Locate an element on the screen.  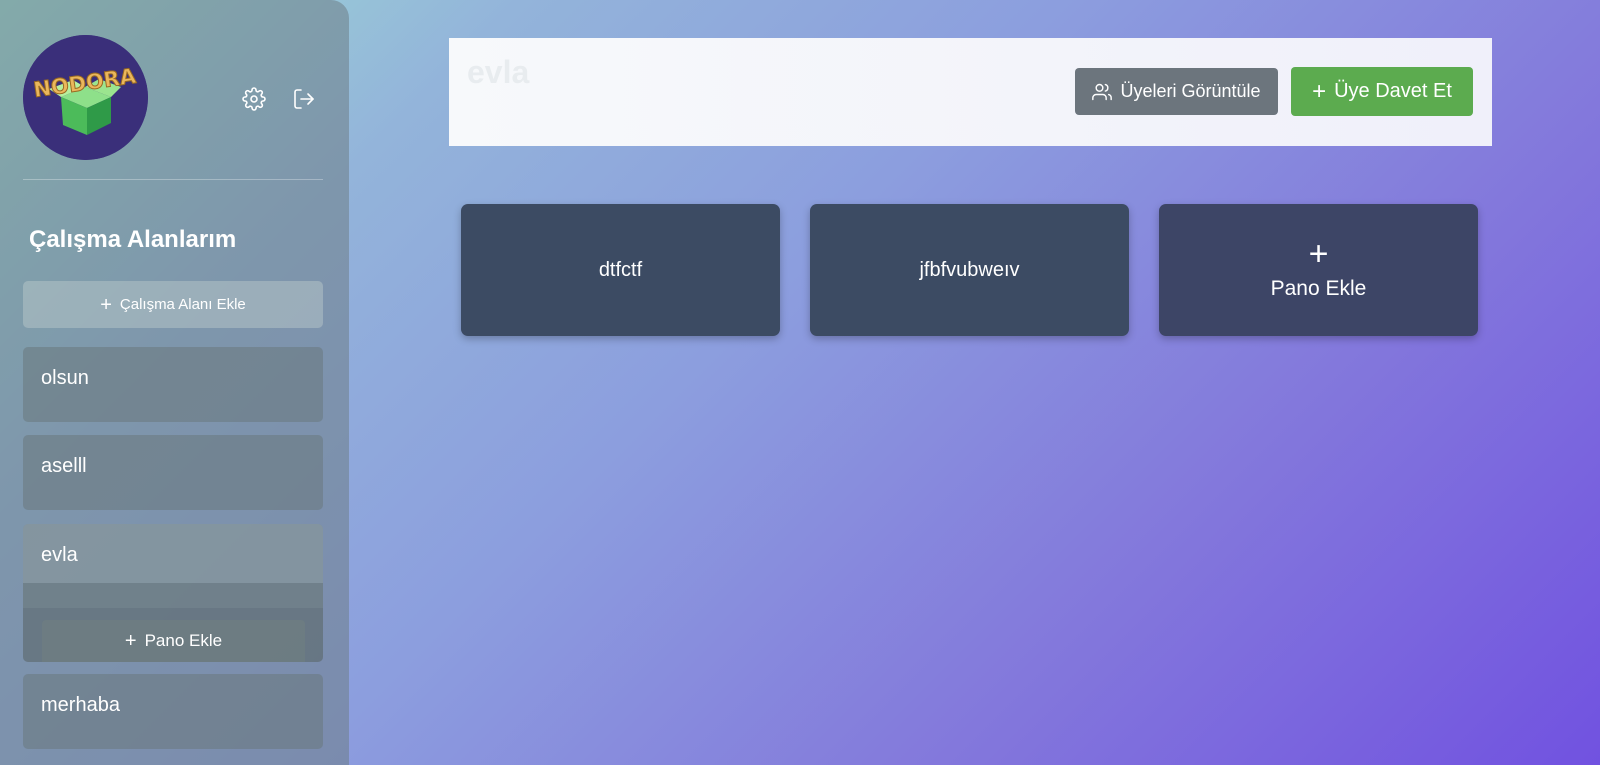
workspace-name: aselll is located at coordinates (64, 466).